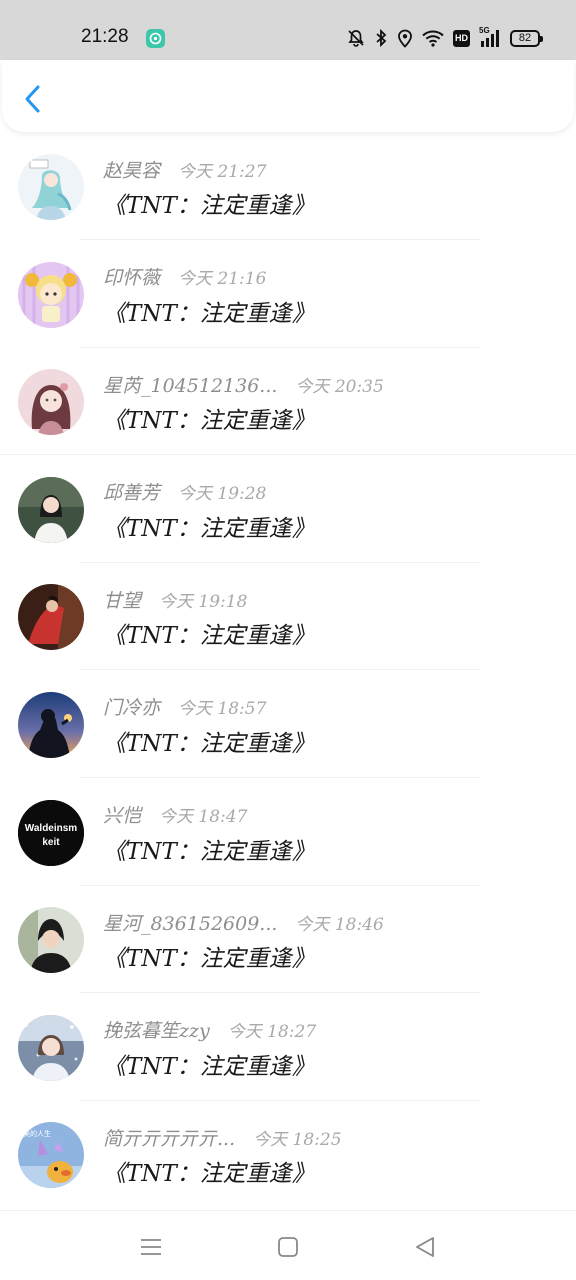 The width and height of the screenshot is (576, 1280). I want to click on timestamp: 今天 19:18, so click(203, 601).